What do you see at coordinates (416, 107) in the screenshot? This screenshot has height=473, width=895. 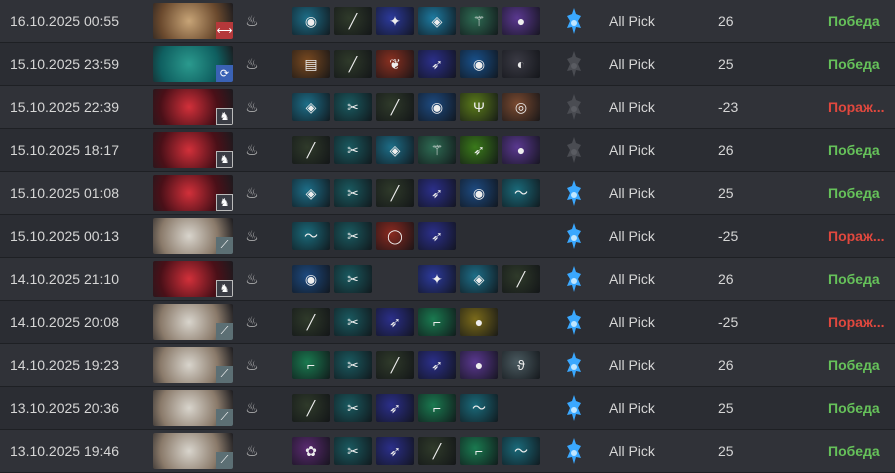 I see `item-list: ◈ ✂ ╱ ◉ Ψ ◎` at bounding box center [416, 107].